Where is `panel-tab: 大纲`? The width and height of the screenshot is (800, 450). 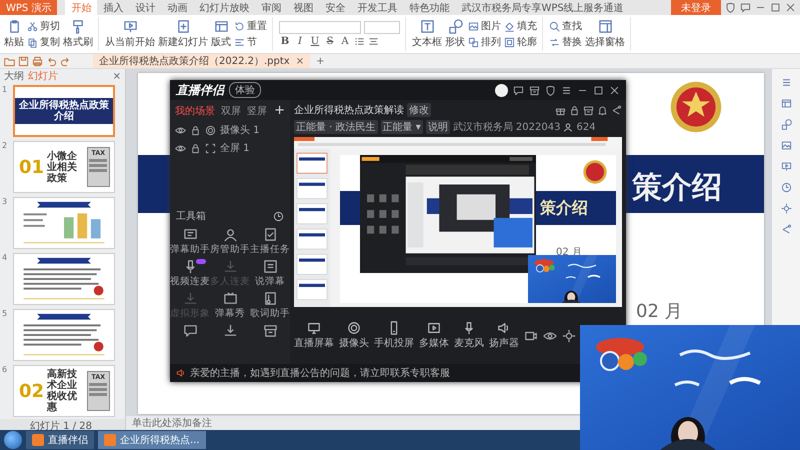 panel-tab: 大纲 is located at coordinates (14, 76).